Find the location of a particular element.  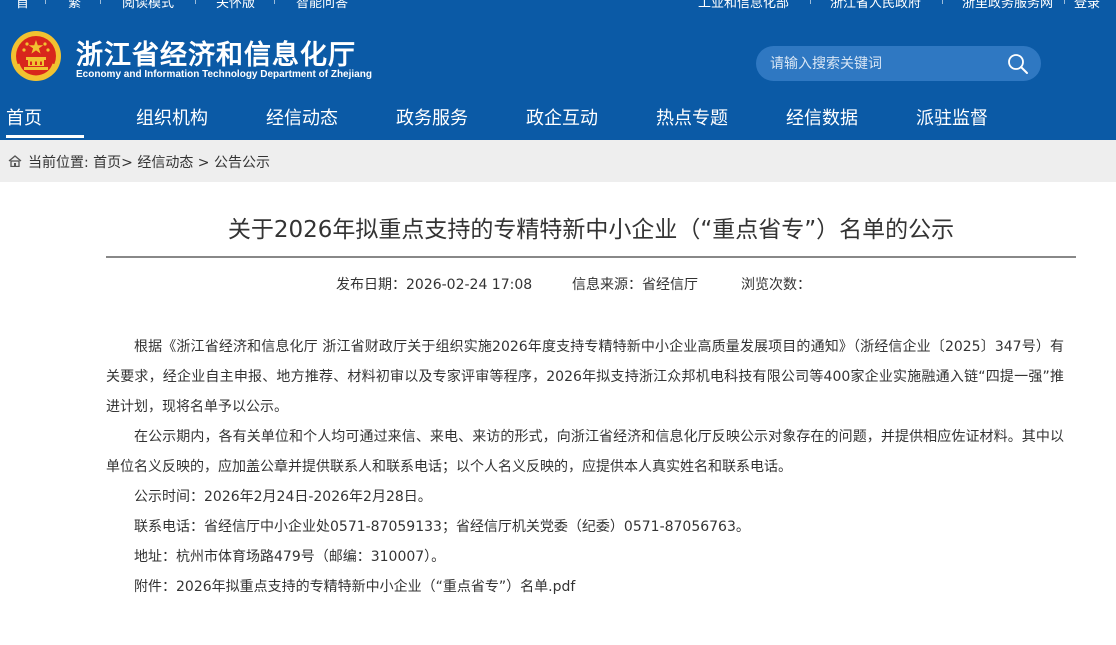

nav-item-news: 经信动态 is located at coordinates (302, 117).